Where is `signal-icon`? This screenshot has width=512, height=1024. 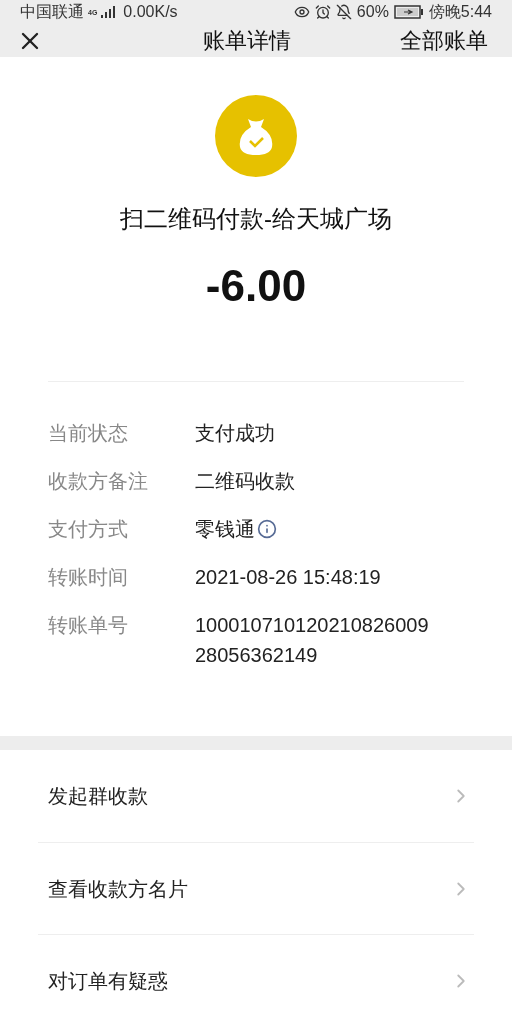
signal-icon is located at coordinates (108, 12).